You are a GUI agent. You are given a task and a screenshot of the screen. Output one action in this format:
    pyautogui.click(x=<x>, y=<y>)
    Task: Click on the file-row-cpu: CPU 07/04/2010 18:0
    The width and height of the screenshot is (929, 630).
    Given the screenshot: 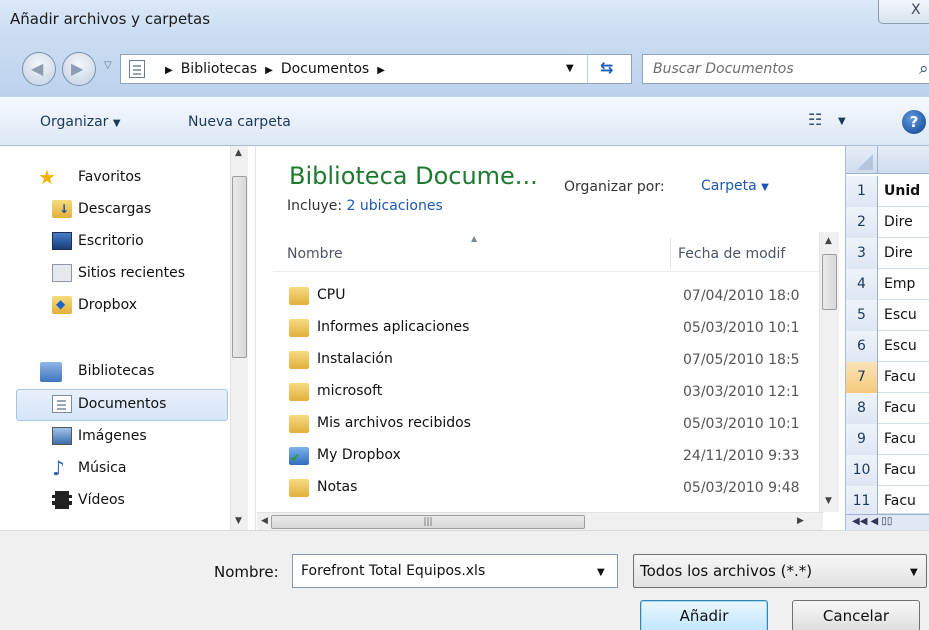 What is the action you would take?
    pyautogui.click(x=546, y=298)
    